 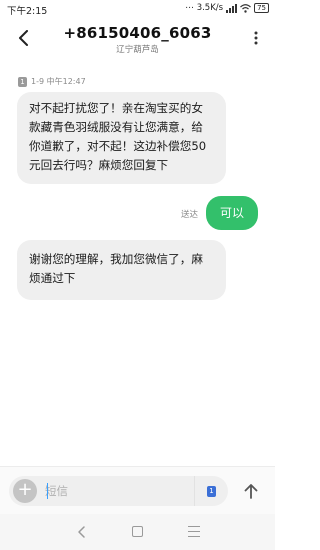 I want to click on plus-icon: +, so click(x=25, y=489).